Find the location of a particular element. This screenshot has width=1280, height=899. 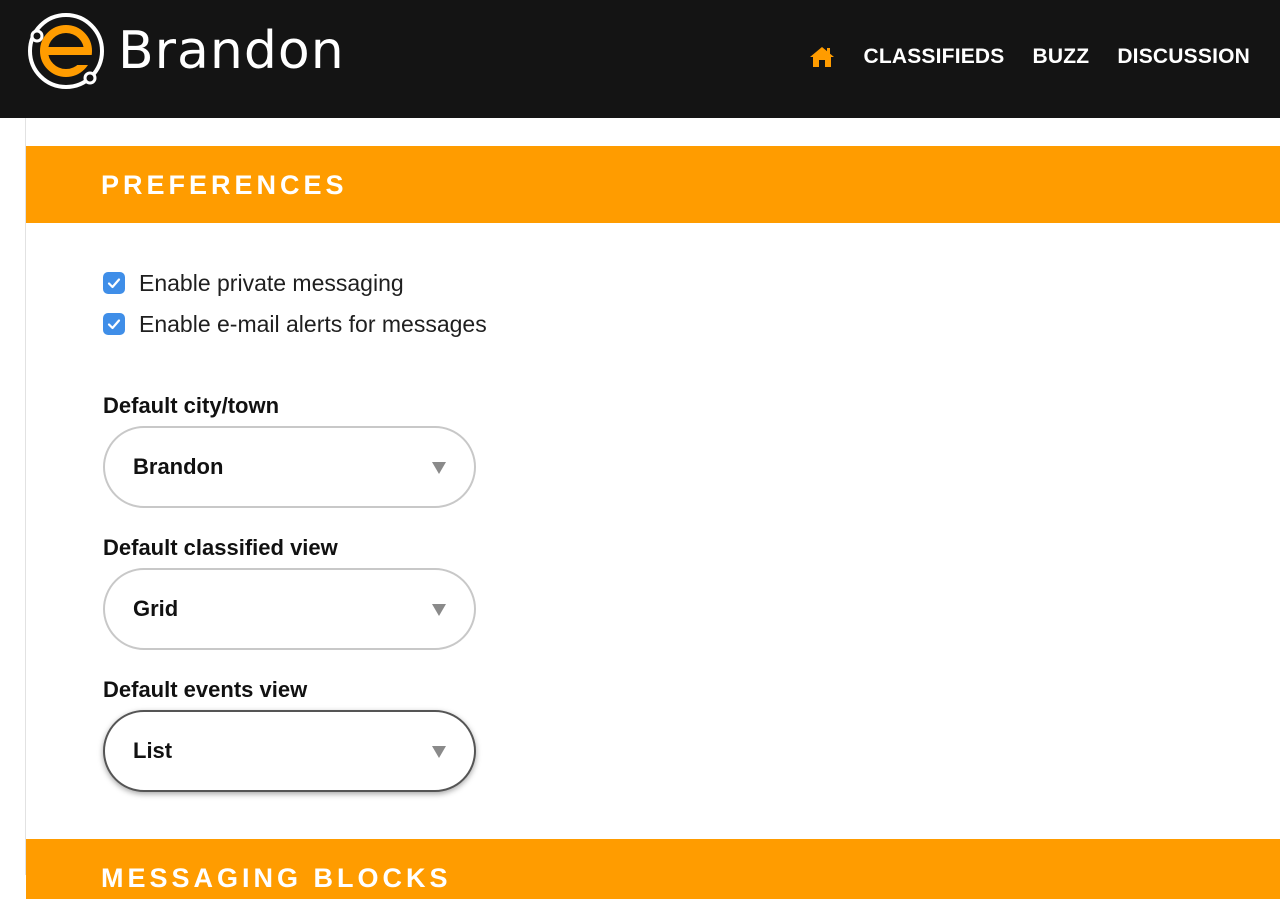

nav-discussion: DISCUSSION is located at coordinates (1183, 57).